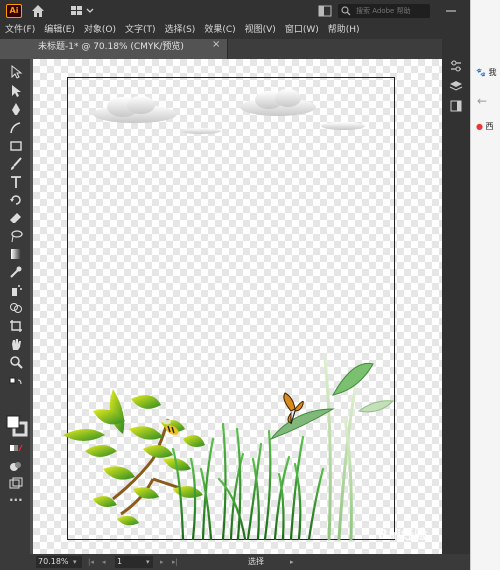  Describe the element at coordinates (456, 86) in the screenshot. I see `layers-panel-icon` at that location.